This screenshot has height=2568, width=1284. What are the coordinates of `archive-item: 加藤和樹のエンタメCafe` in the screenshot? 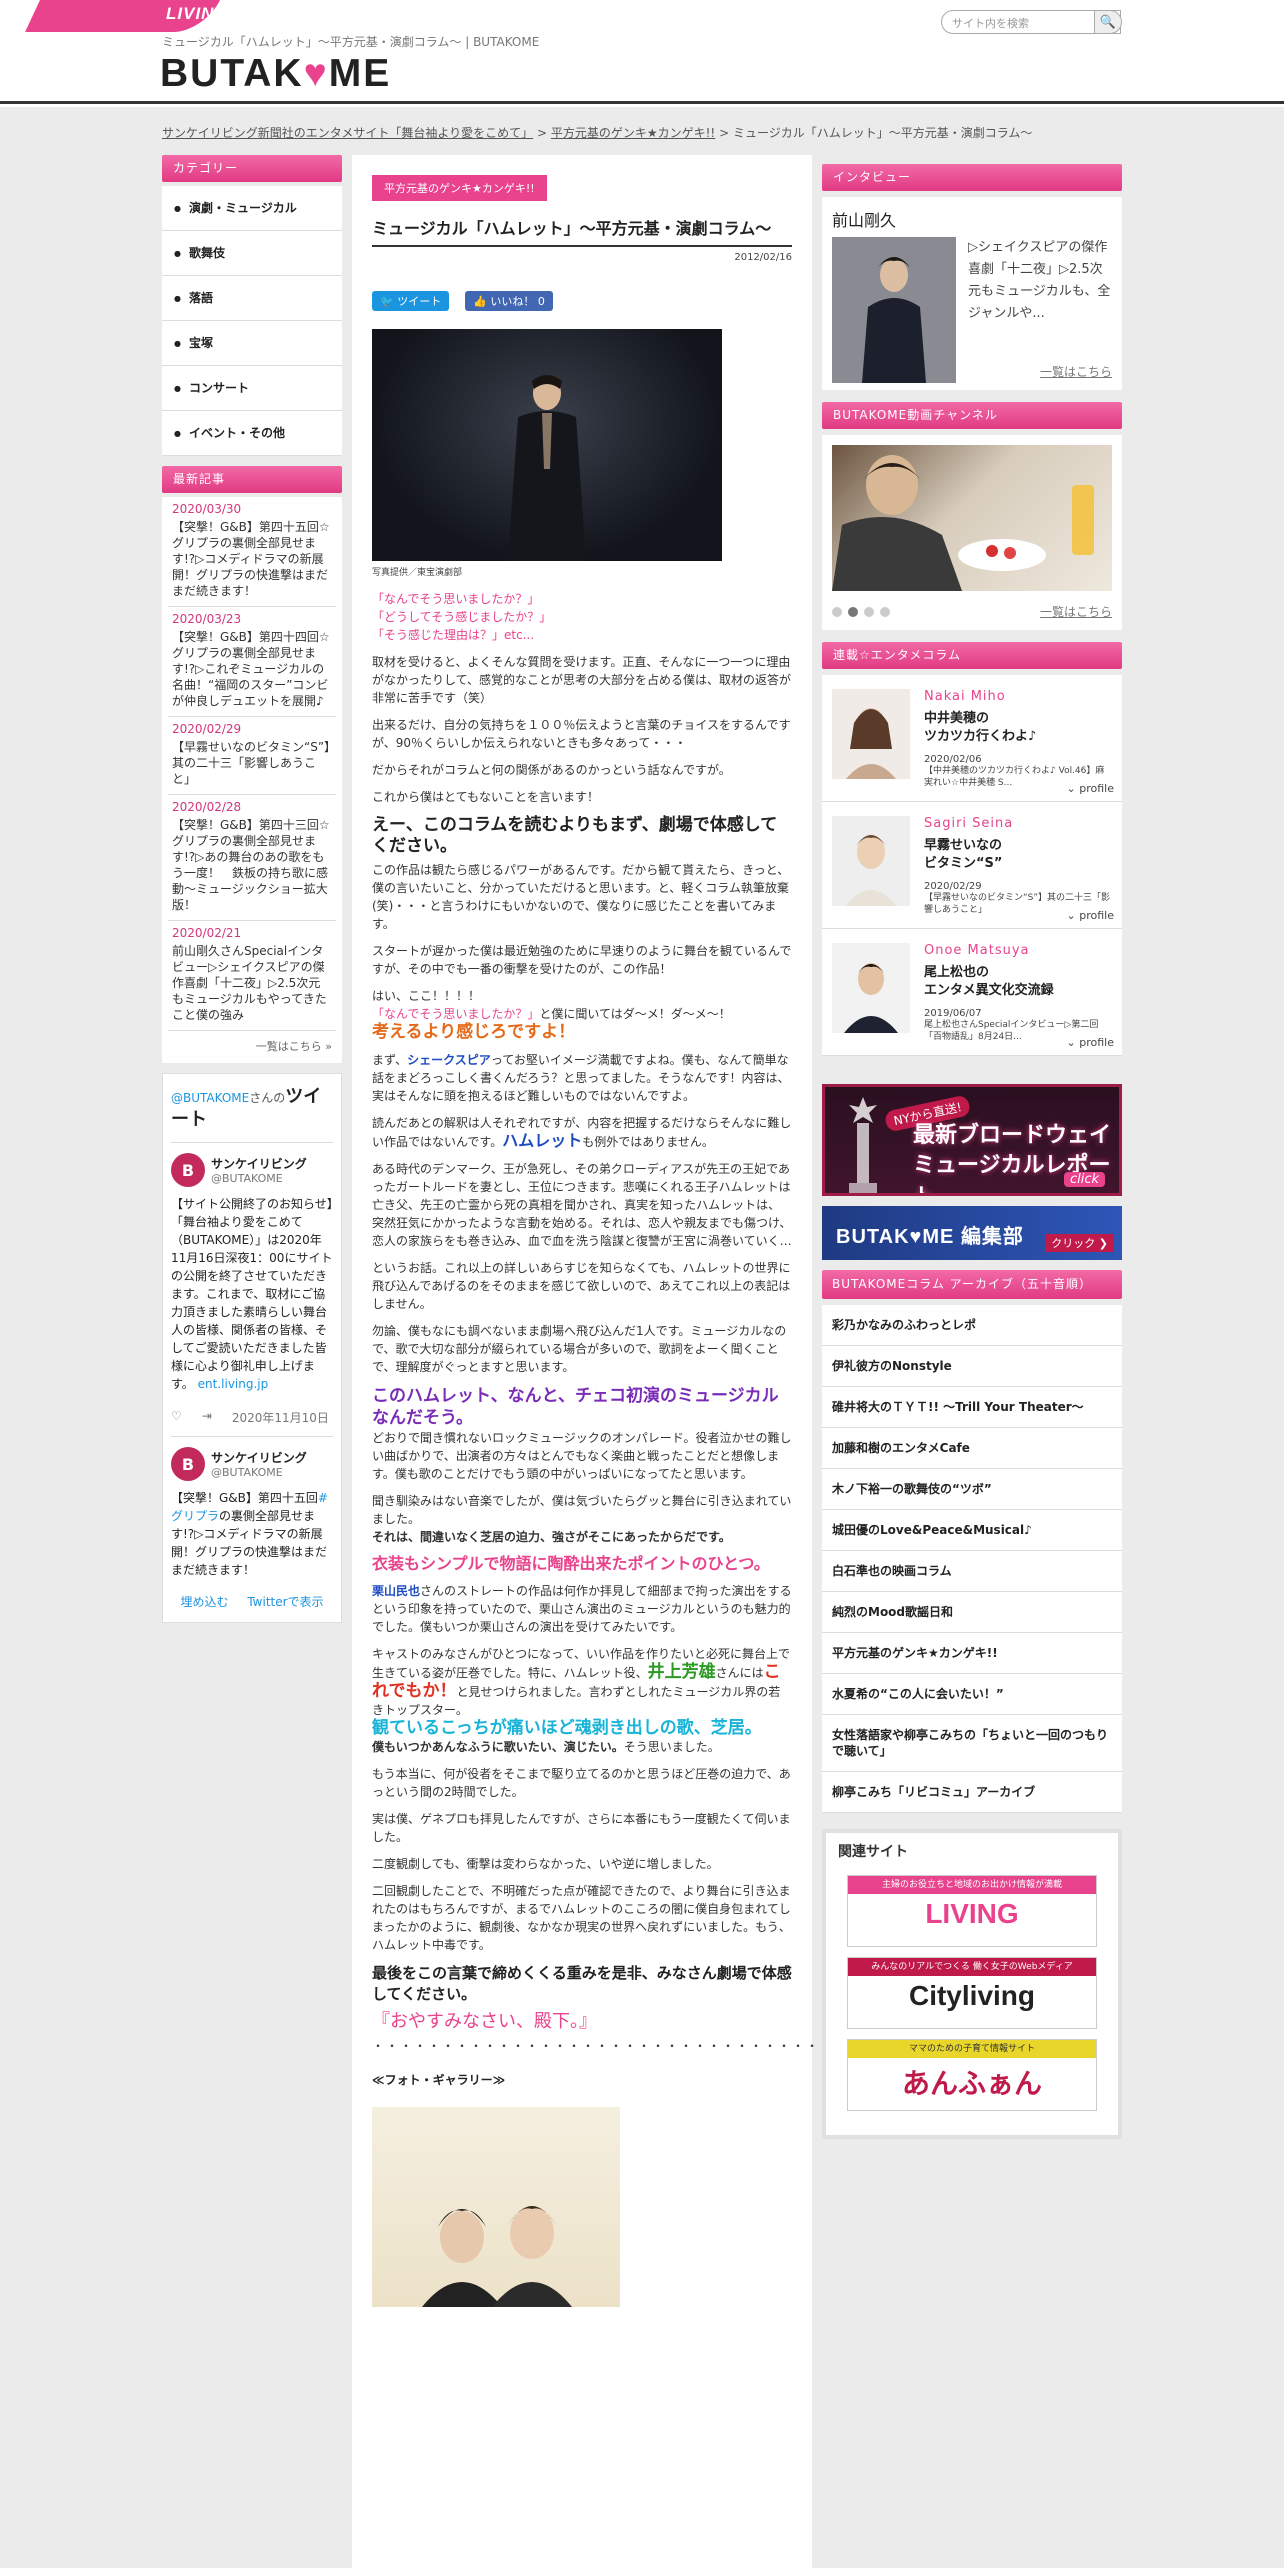 It's located at (972, 1448).